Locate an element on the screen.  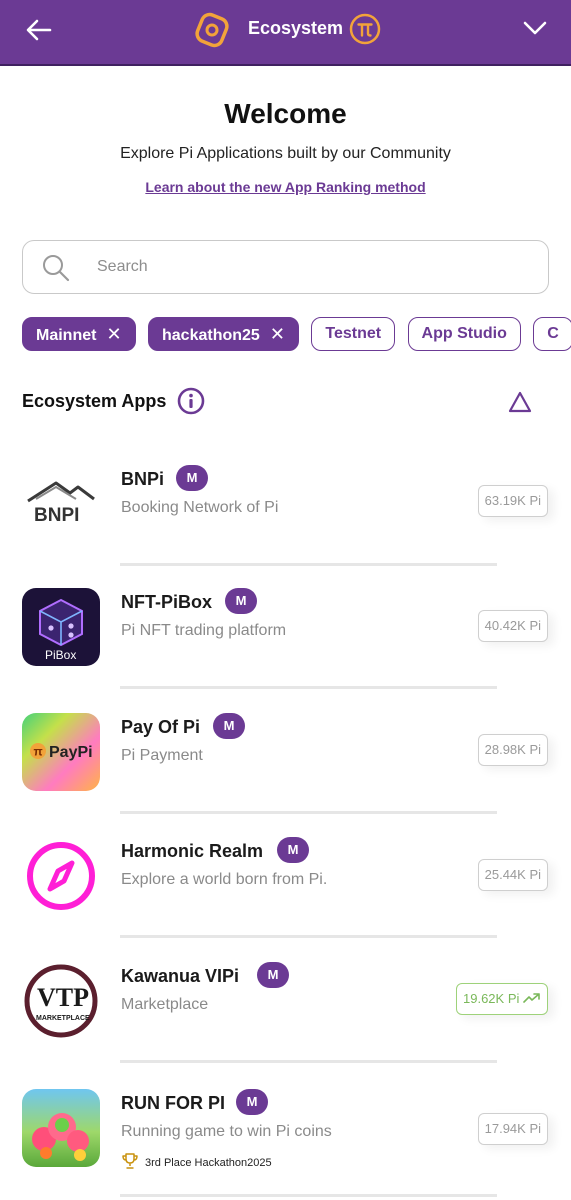
house-logo-icon: BNPI is located at coordinates (61, 503).